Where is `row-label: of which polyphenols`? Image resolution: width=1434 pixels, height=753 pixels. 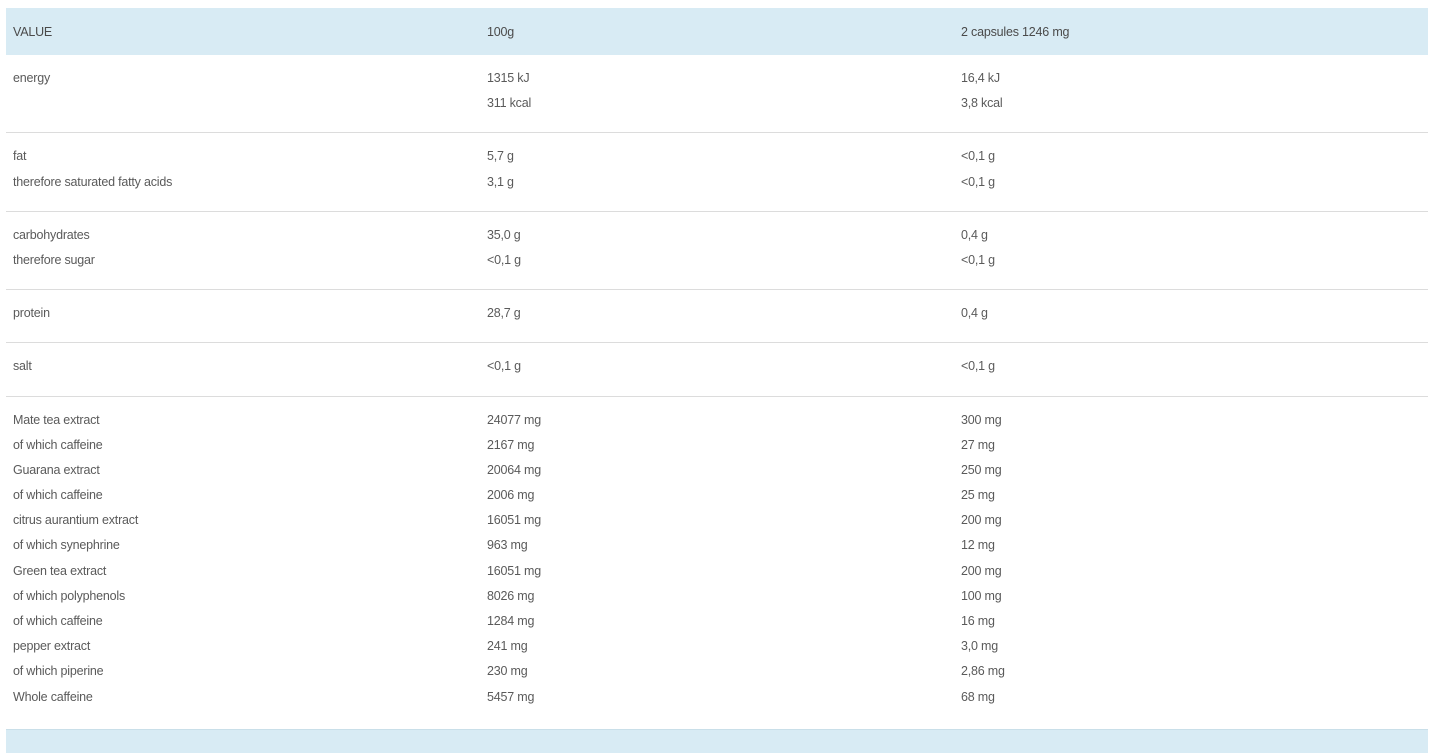 row-label: of which polyphenols is located at coordinates (69, 595).